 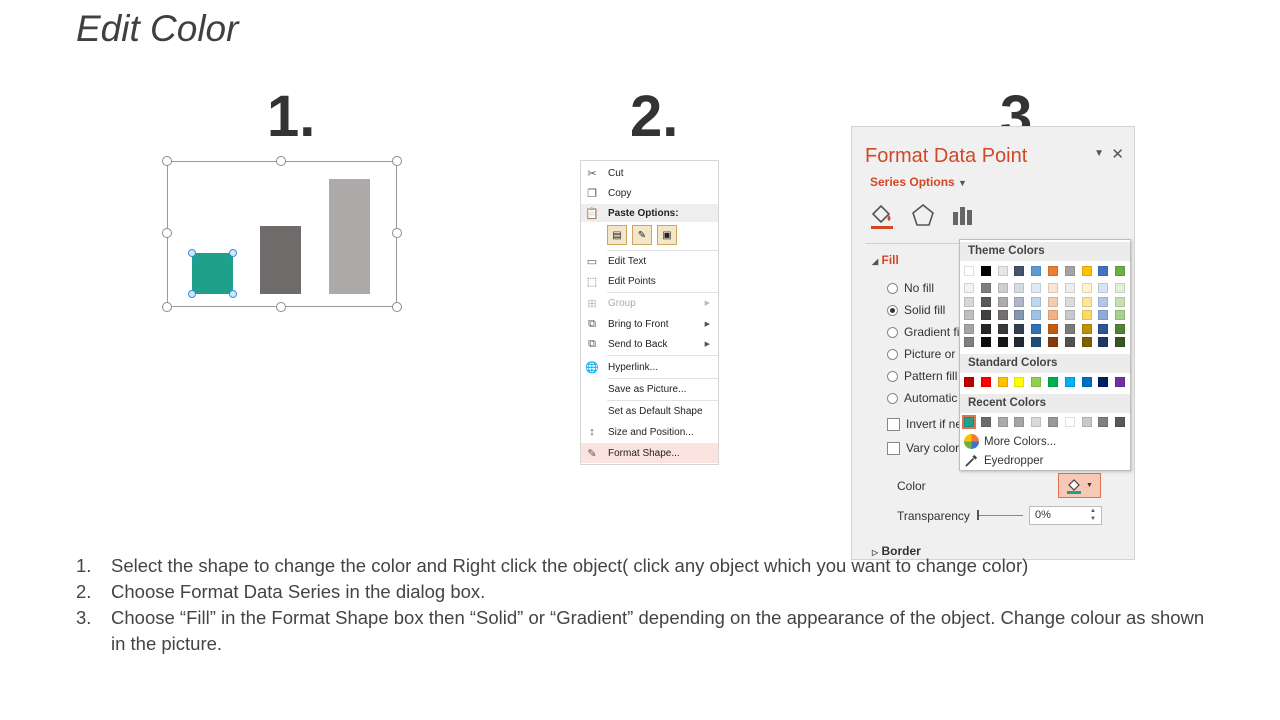 What do you see at coordinates (649, 281) in the screenshot?
I see `menu-item-edit-points: ⬚ Edit Points` at bounding box center [649, 281].